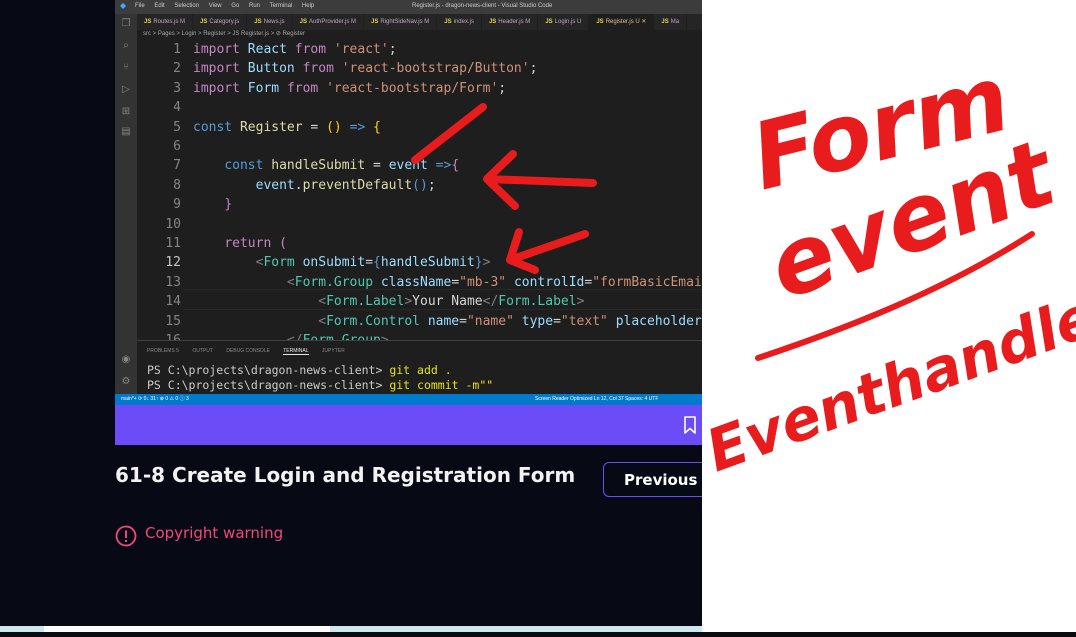 This screenshot has width=1076, height=637. I want to click on arrow-annotations, so click(504, 188).